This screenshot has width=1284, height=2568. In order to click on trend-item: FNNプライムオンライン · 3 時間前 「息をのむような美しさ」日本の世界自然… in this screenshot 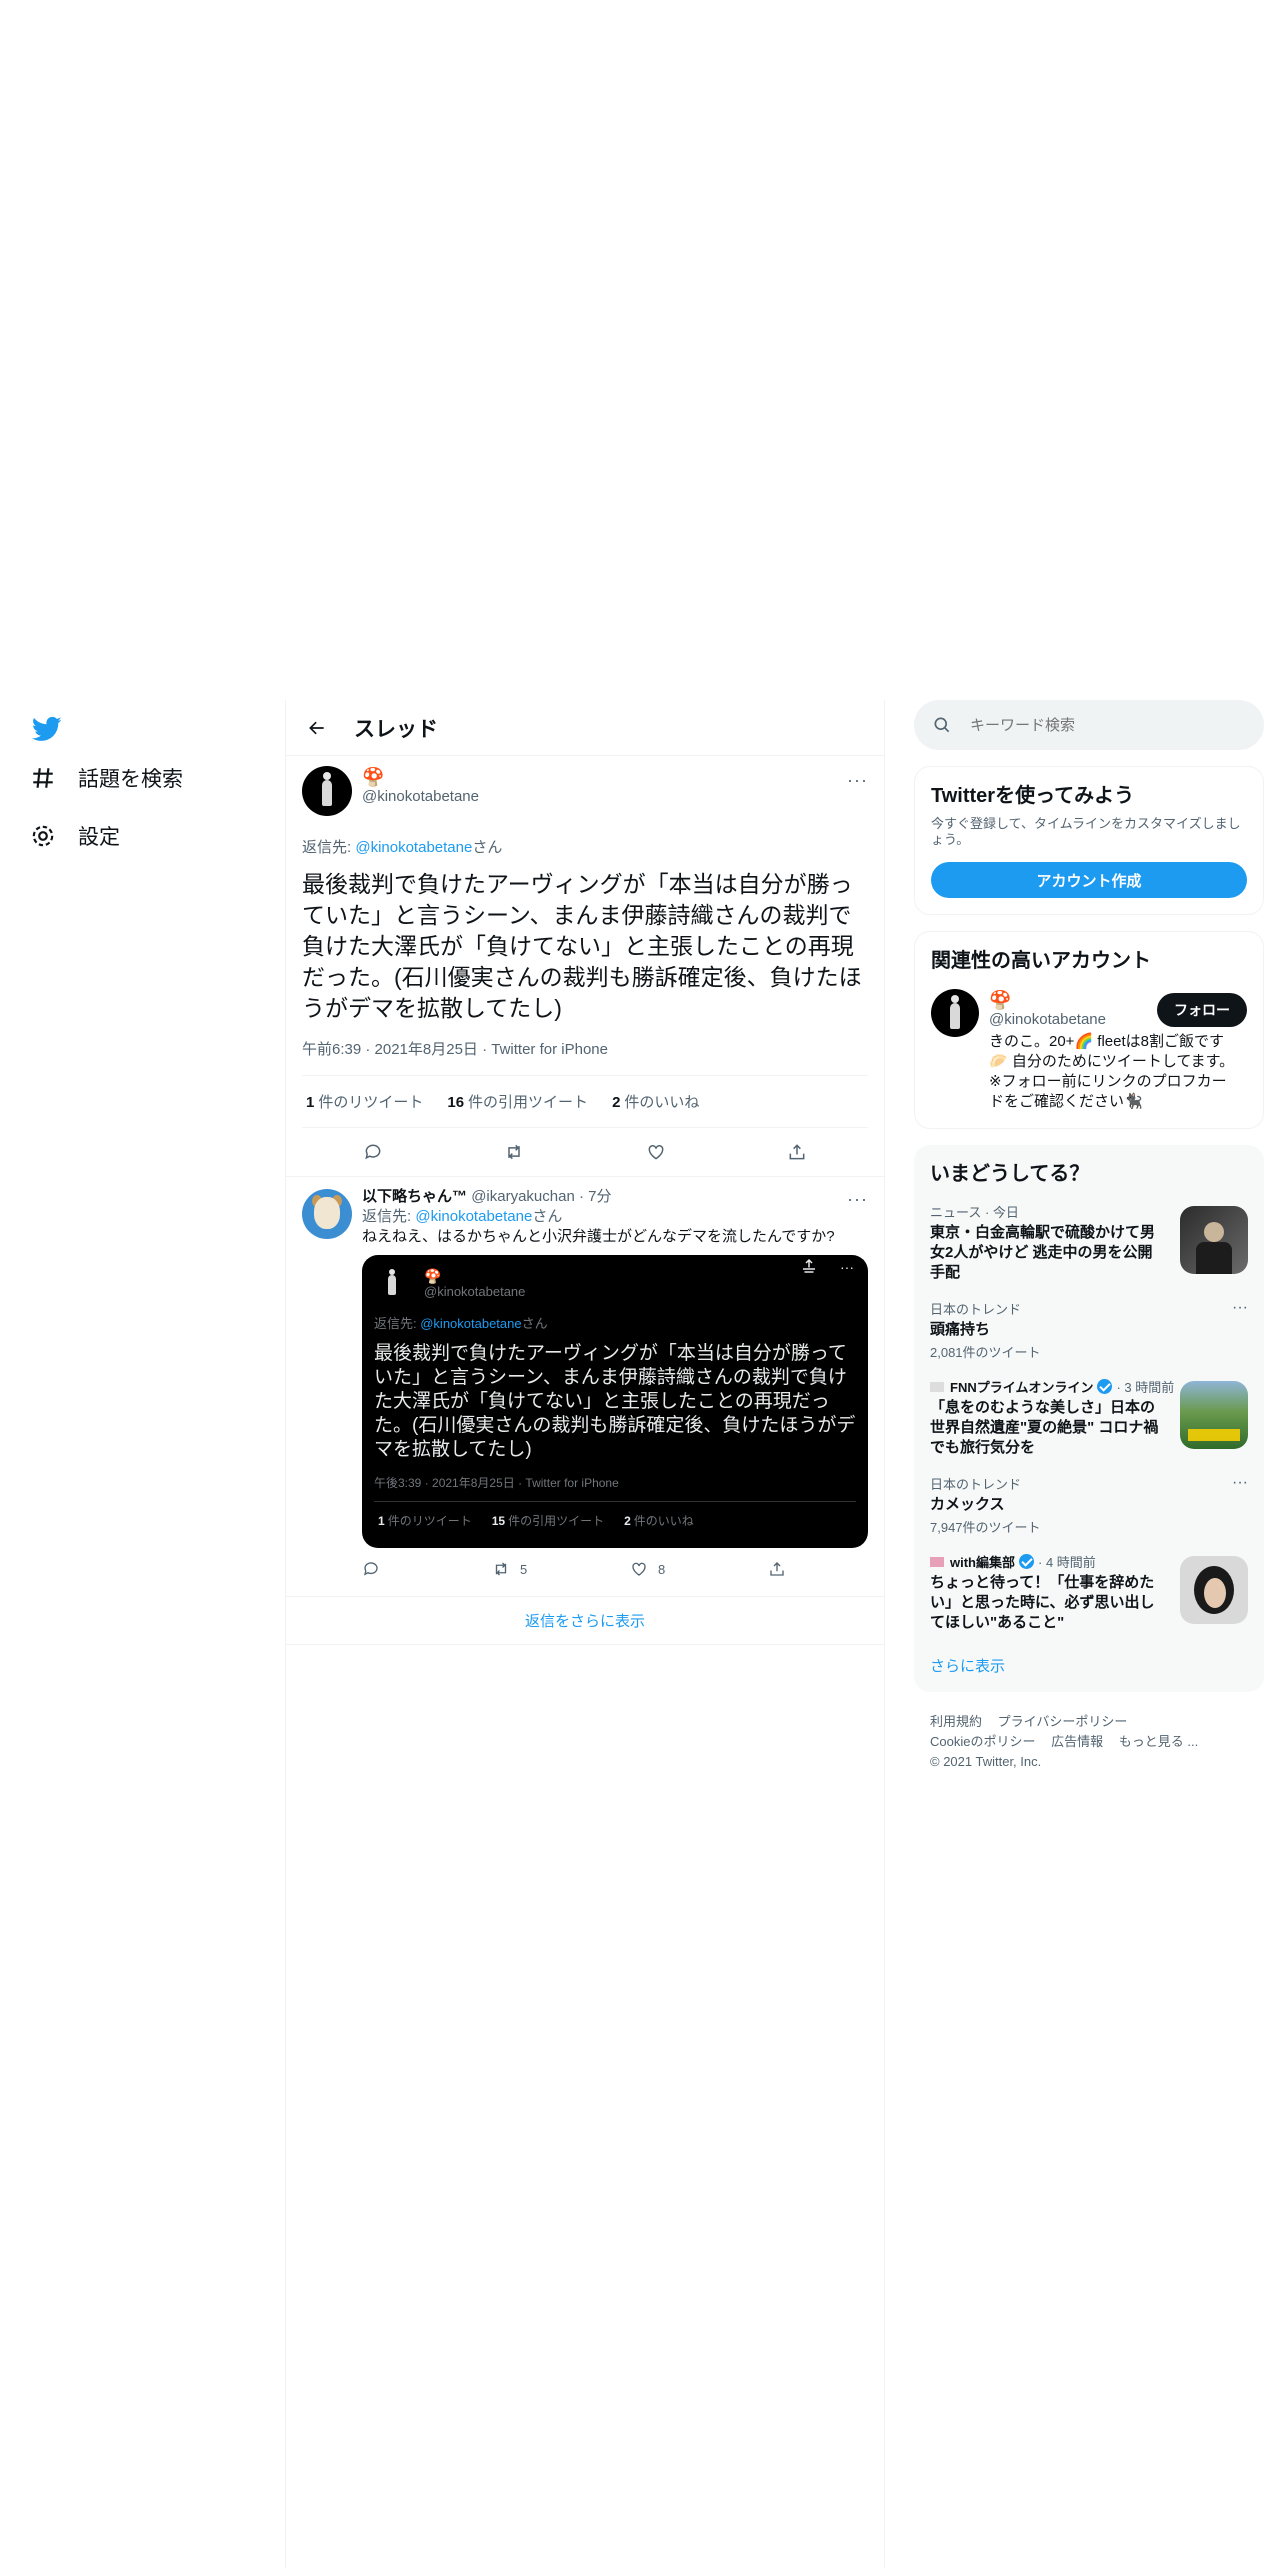, I will do `click(1089, 1417)`.